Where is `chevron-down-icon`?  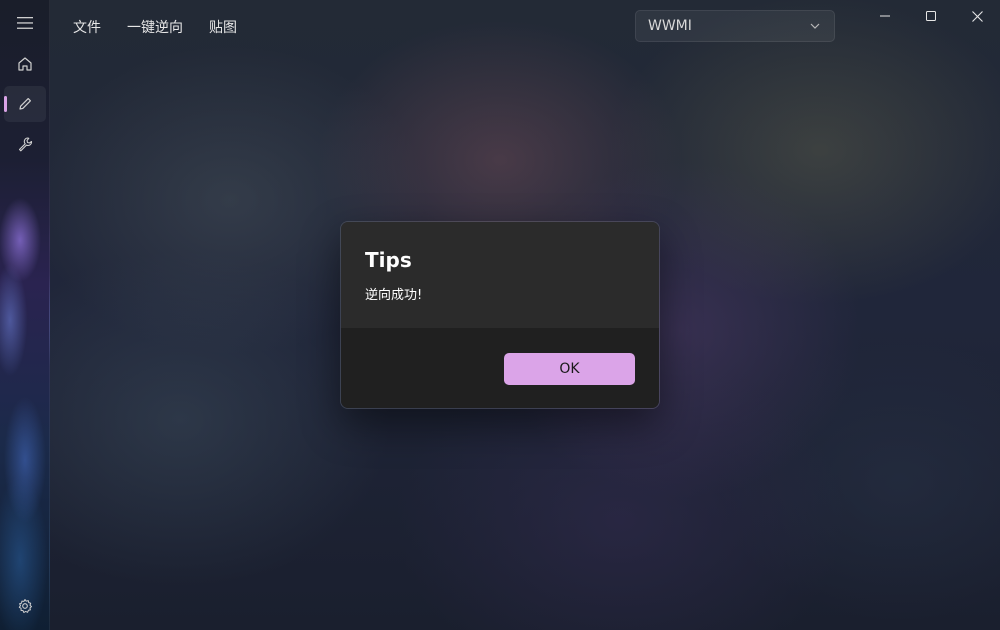 chevron-down-icon is located at coordinates (815, 26).